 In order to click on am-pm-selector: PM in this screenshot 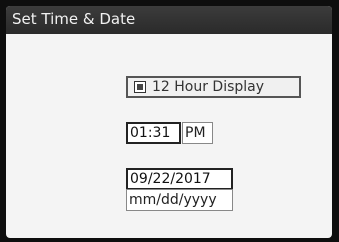, I will do `click(197, 133)`.